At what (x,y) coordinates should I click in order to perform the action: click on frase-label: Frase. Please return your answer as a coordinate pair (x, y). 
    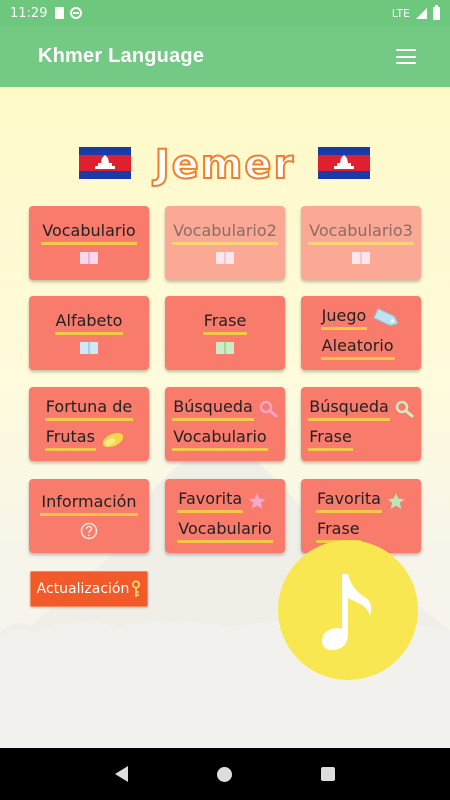
    Looking at the image, I should click on (225, 323).